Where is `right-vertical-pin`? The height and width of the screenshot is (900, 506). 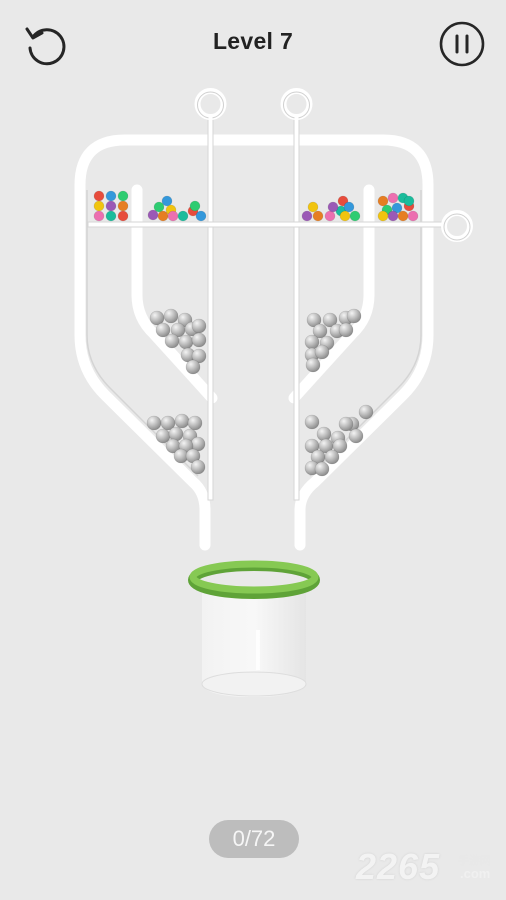 right-vertical-pin is located at coordinates (296, 294).